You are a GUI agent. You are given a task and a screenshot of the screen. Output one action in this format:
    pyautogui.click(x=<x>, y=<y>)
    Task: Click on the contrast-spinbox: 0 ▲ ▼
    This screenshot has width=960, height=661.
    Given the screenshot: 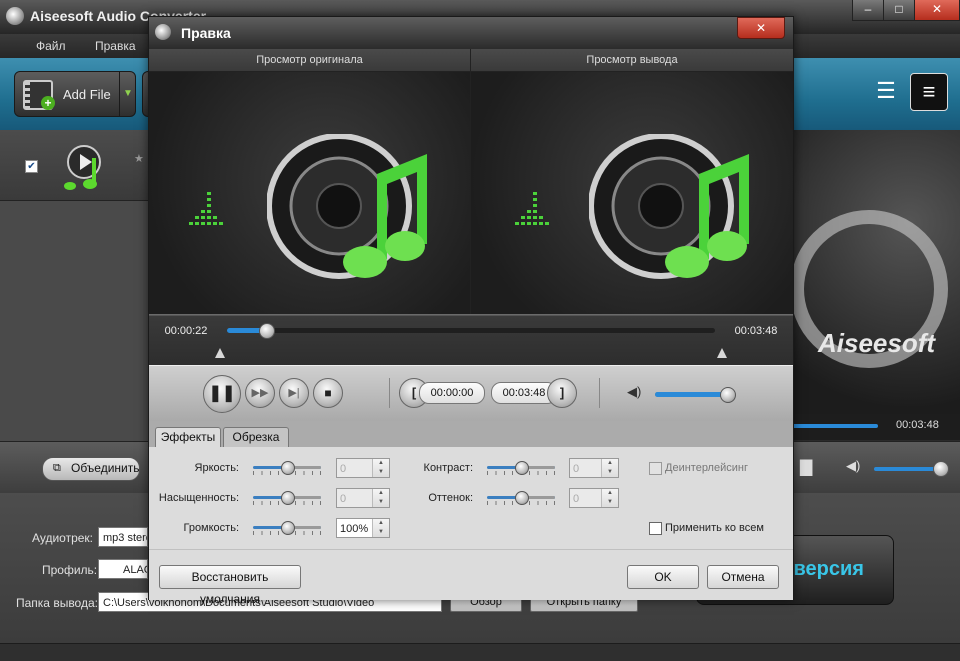 What is the action you would take?
    pyautogui.click(x=594, y=468)
    